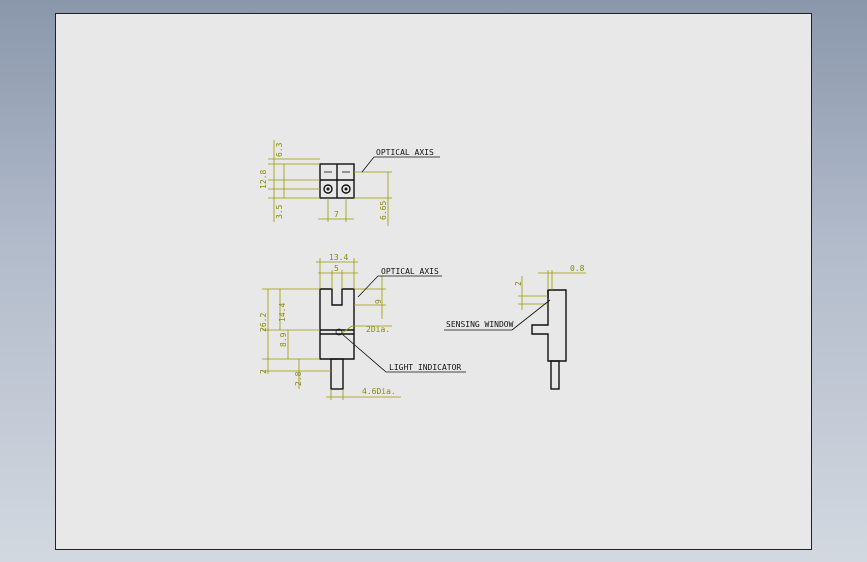 The width and height of the screenshot is (867, 562). I want to click on top-view-hole-right-center, so click(346, 189).